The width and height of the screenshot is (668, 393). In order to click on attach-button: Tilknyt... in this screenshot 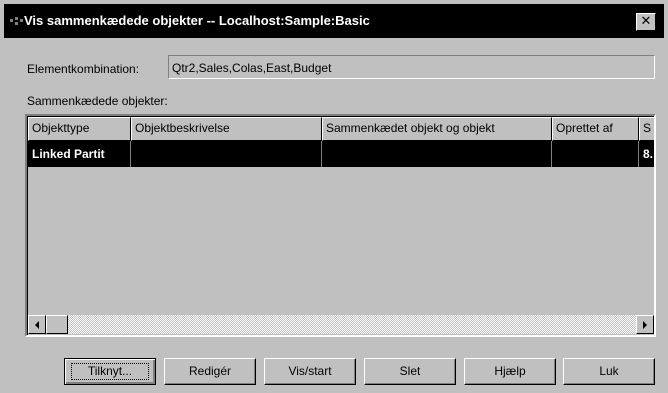, I will do `click(110, 371)`.